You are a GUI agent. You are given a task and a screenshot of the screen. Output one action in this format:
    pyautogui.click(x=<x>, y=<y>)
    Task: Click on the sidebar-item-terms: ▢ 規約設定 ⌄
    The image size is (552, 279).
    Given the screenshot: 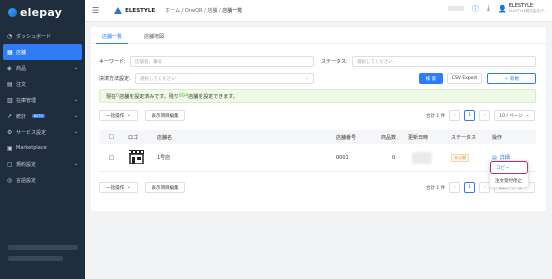 What is the action you would take?
    pyautogui.click(x=42, y=164)
    